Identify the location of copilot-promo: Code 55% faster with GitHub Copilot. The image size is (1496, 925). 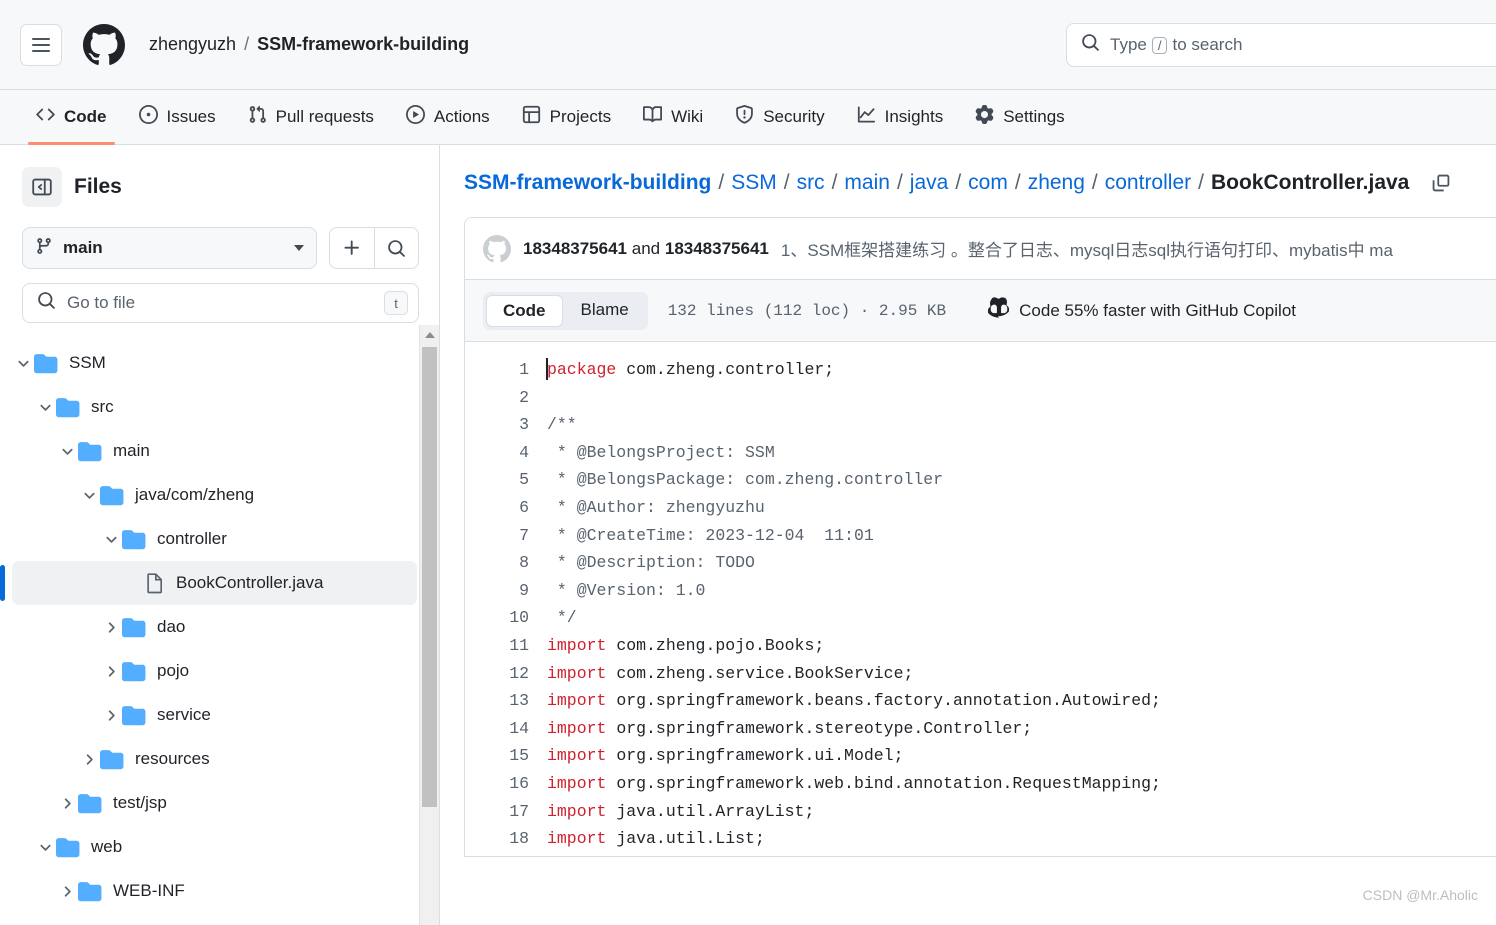
(1142, 310).